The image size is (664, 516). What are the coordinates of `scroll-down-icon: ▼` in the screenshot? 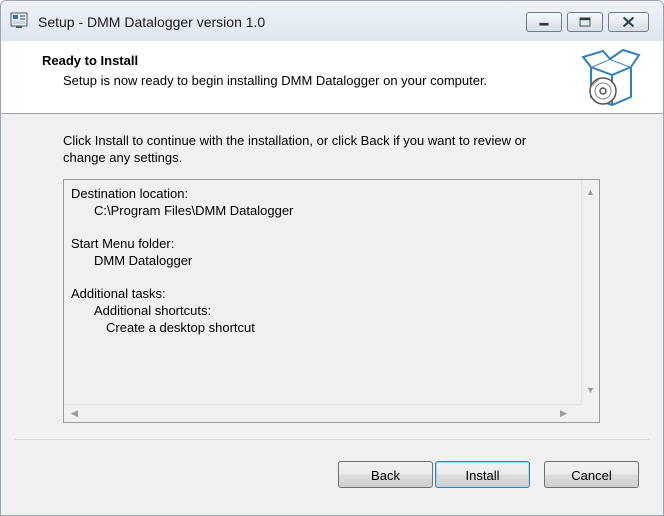 It's located at (590, 390).